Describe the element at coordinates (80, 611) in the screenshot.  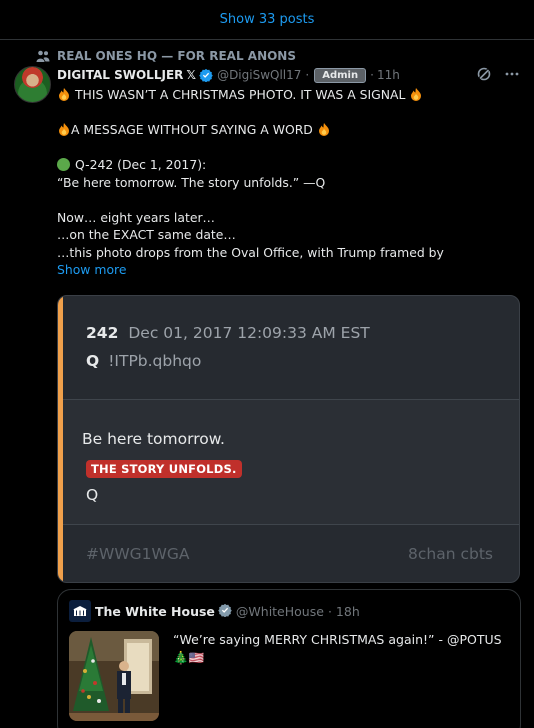
I see `white-house-logo-icon` at that location.